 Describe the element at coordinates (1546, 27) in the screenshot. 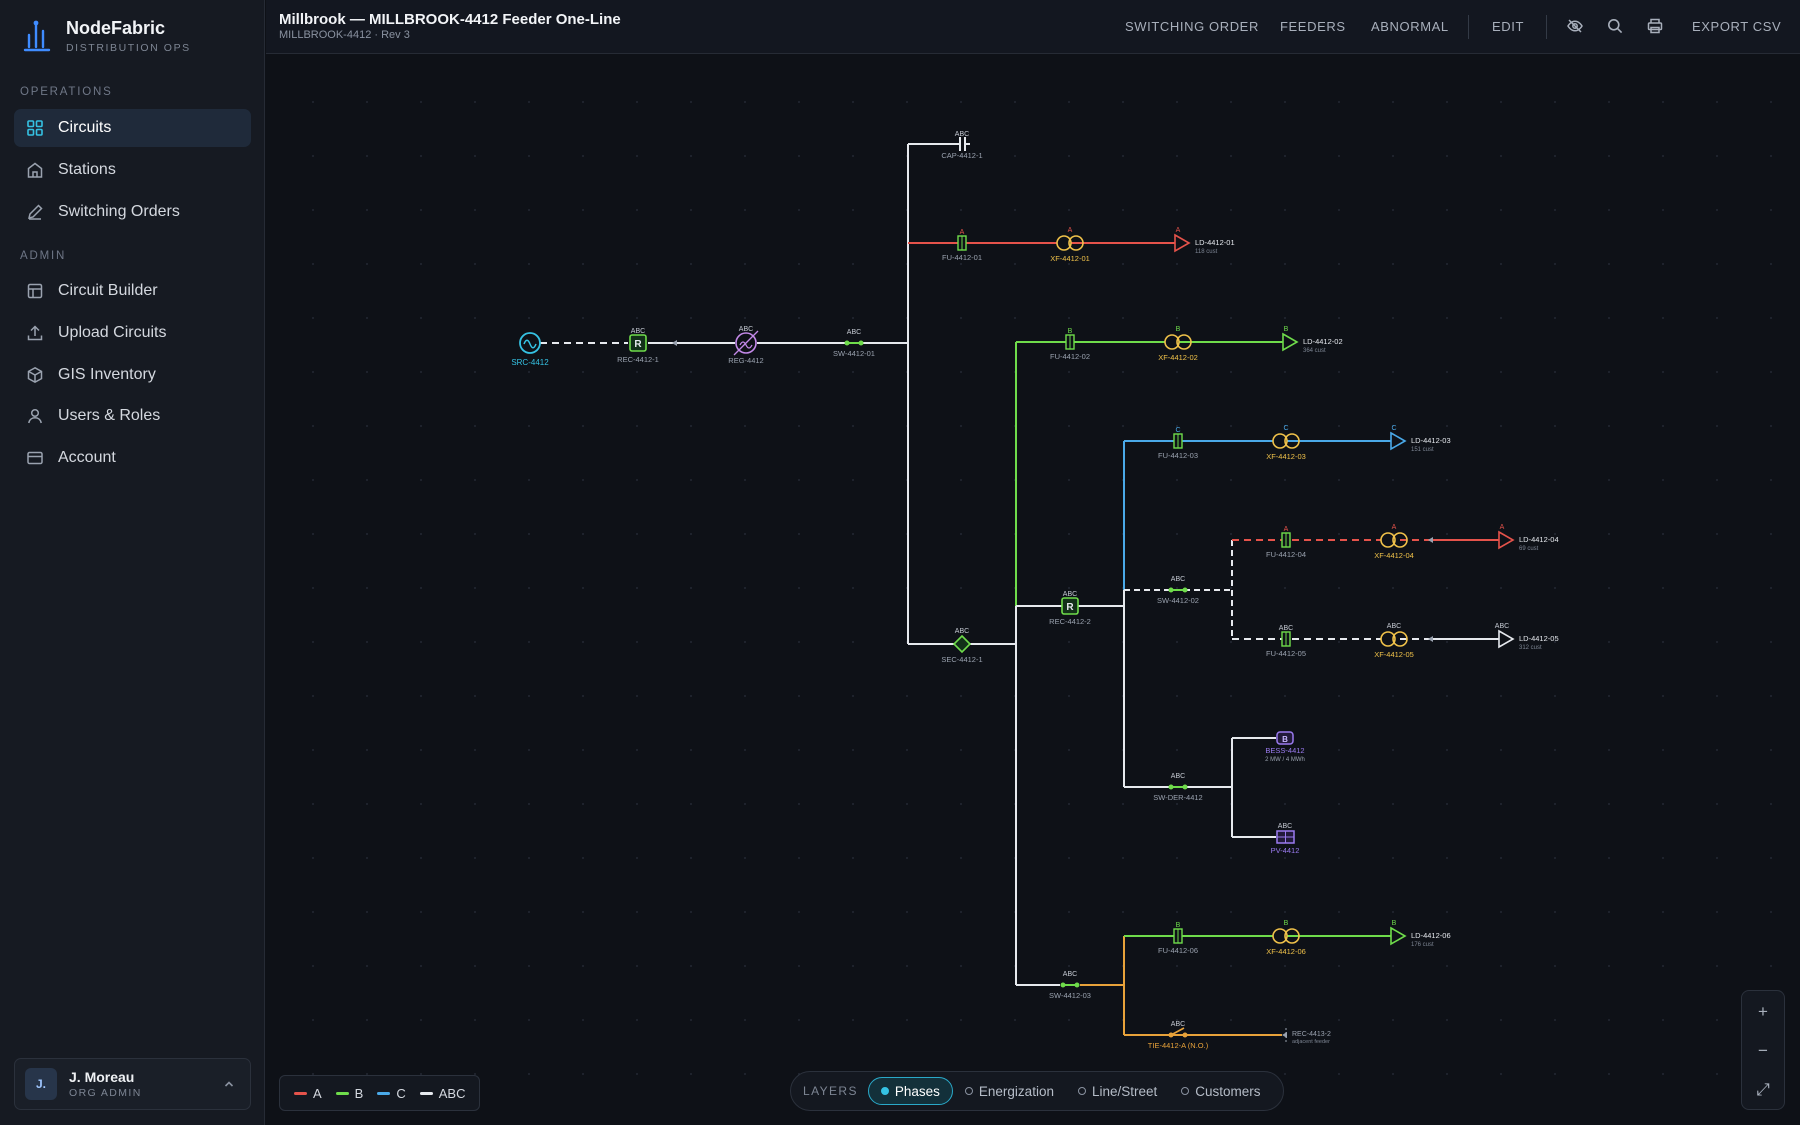

I see `toolbar-divider` at that location.